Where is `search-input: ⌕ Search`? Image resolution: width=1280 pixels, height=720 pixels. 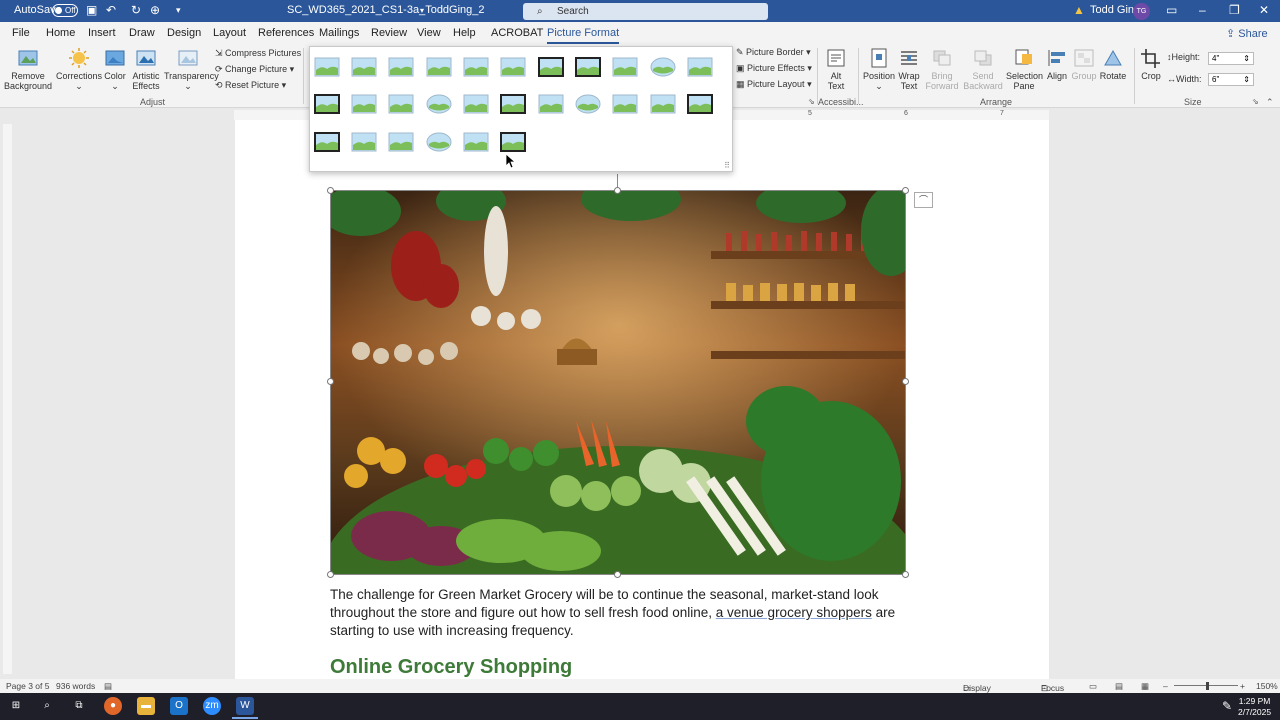 search-input: ⌕ Search is located at coordinates (645, 11).